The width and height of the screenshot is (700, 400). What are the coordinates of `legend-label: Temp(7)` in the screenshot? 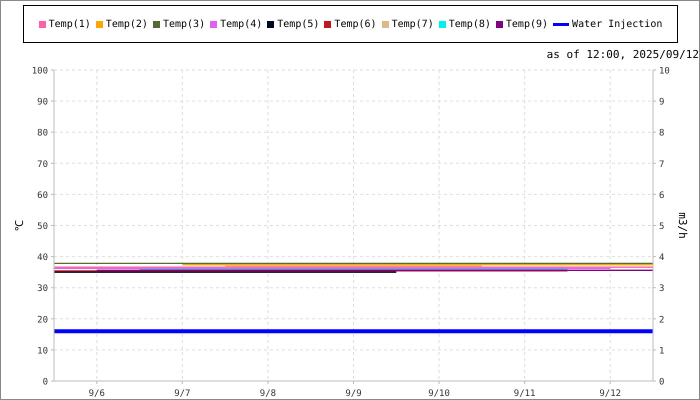 It's located at (413, 24).